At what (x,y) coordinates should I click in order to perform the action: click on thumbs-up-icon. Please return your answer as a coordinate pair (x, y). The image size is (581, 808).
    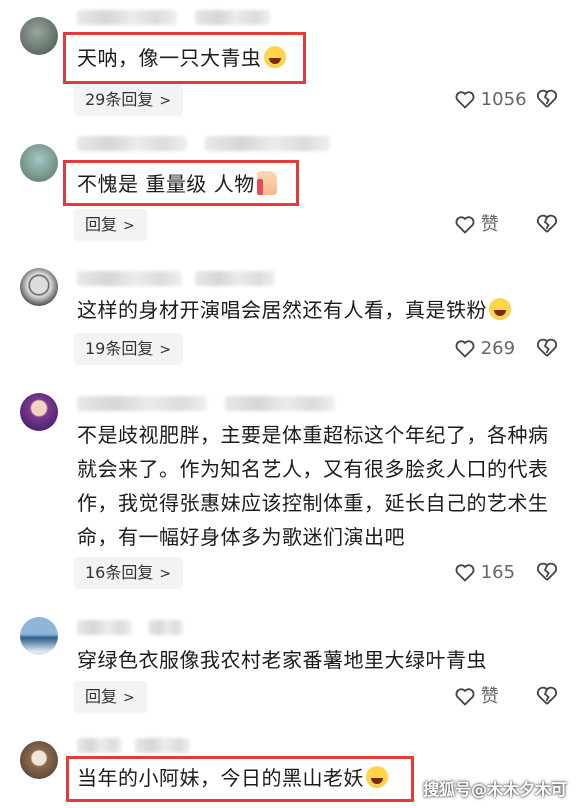
    Looking at the image, I should click on (266, 183).